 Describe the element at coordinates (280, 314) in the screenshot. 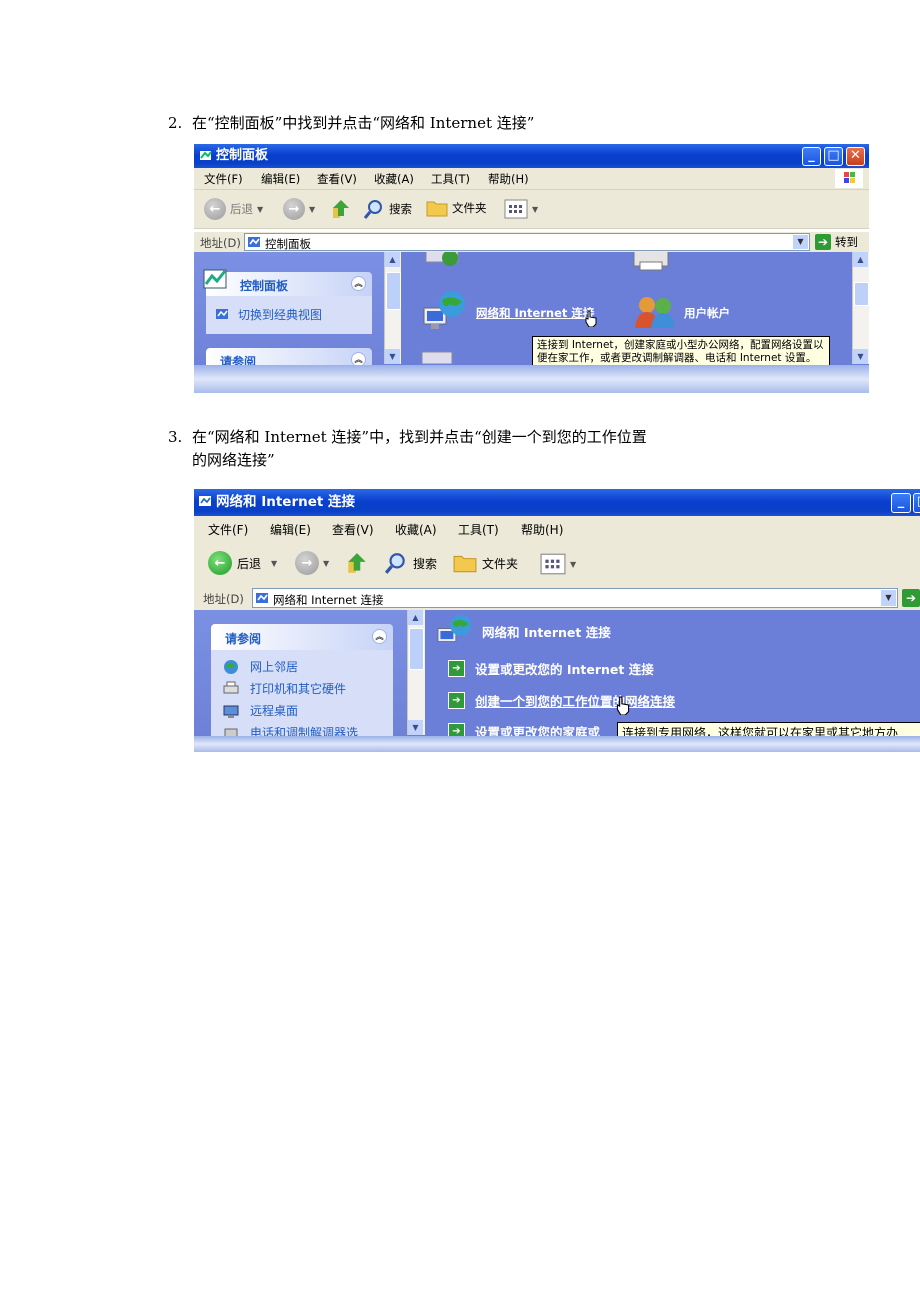

I see `switch-classic-view-link: 切换到经典视图` at that location.